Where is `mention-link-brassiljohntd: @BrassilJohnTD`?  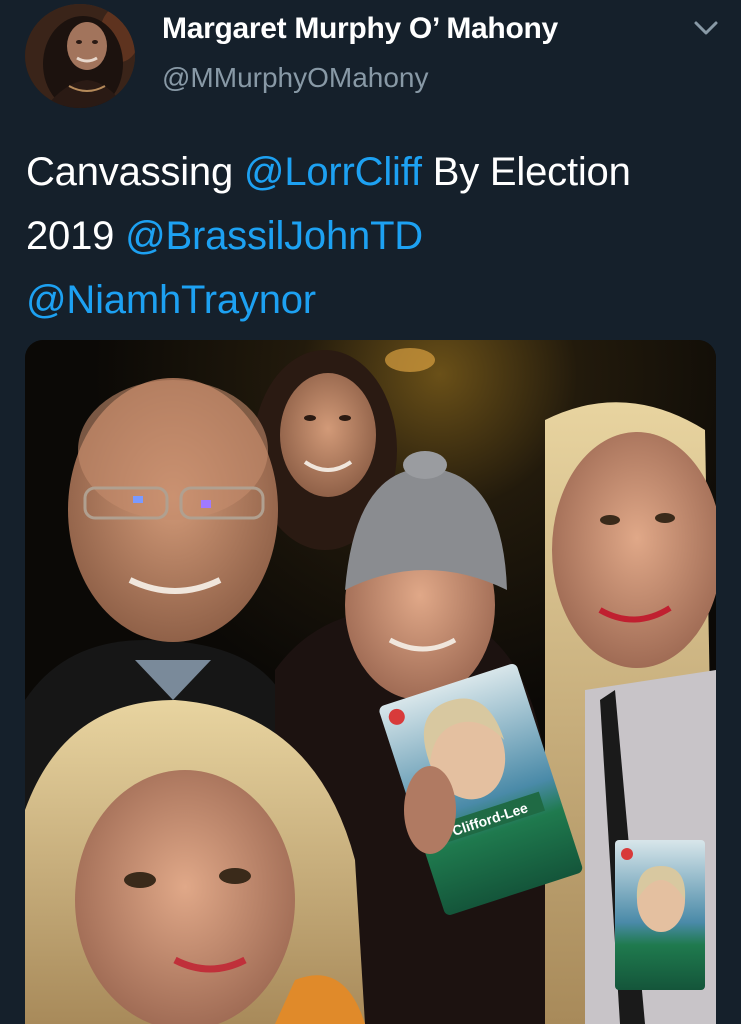
mention-link-brassiljohntd: @BrassilJohnTD is located at coordinates (274, 236).